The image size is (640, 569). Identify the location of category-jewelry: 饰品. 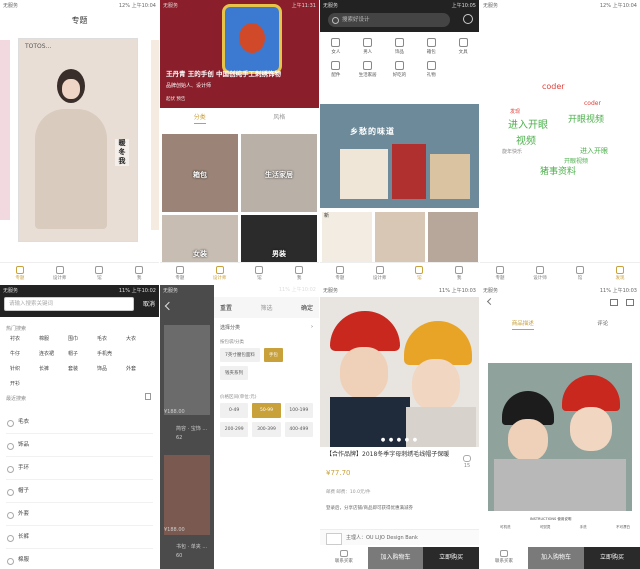
(400, 46).